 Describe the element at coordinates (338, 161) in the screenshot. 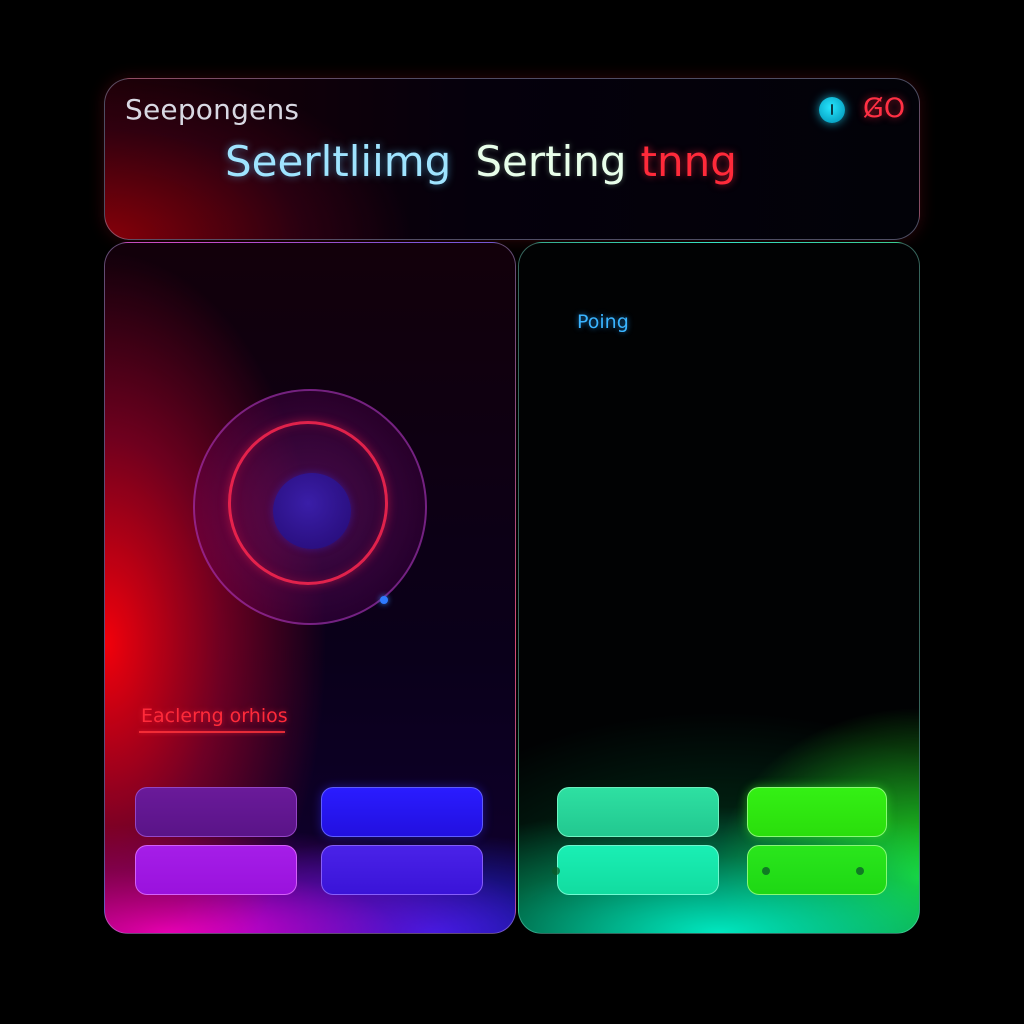

I see `title-part-1: Seerltliimg` at that location.